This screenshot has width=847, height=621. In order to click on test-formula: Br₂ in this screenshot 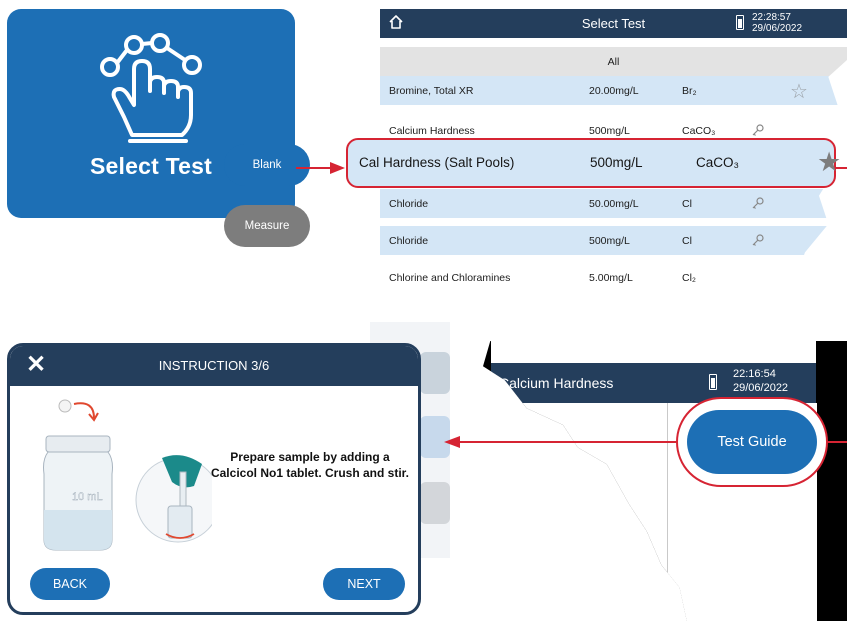, I will do `click(689, 91)`.